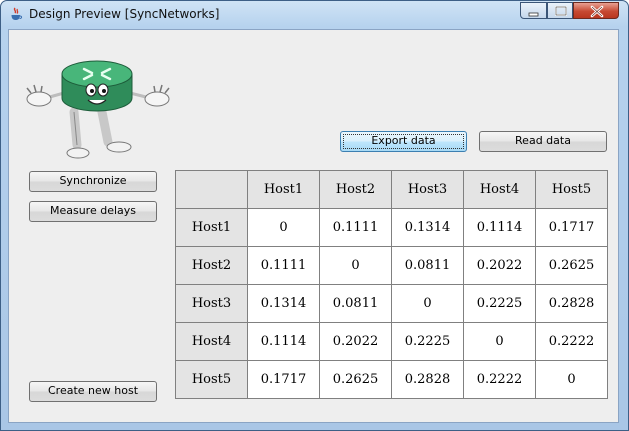 The image size is (629, 431). I want to click on table-row: Host4 0.1114 0.2022 0.2225 0 0.2222, so click(391, 341).